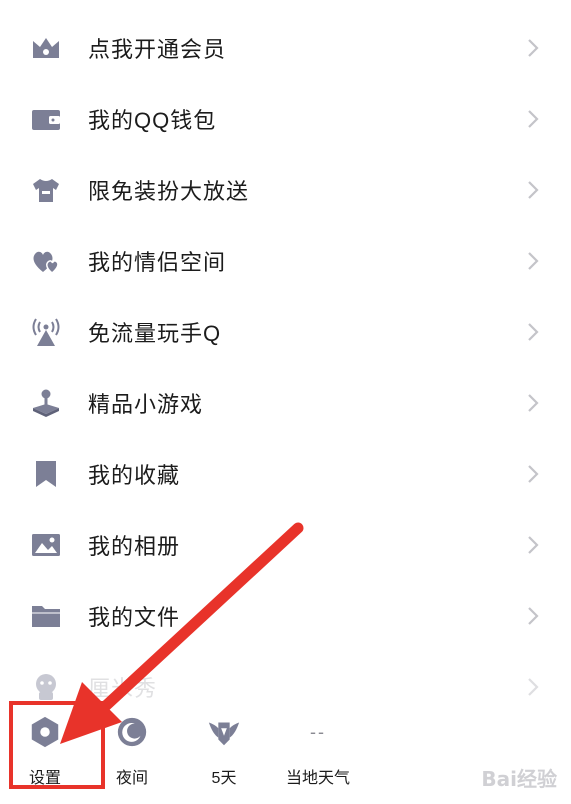 This screenshot has height=804, width=571. I want to click on streak-days-button: 5天, so click(224, 754).